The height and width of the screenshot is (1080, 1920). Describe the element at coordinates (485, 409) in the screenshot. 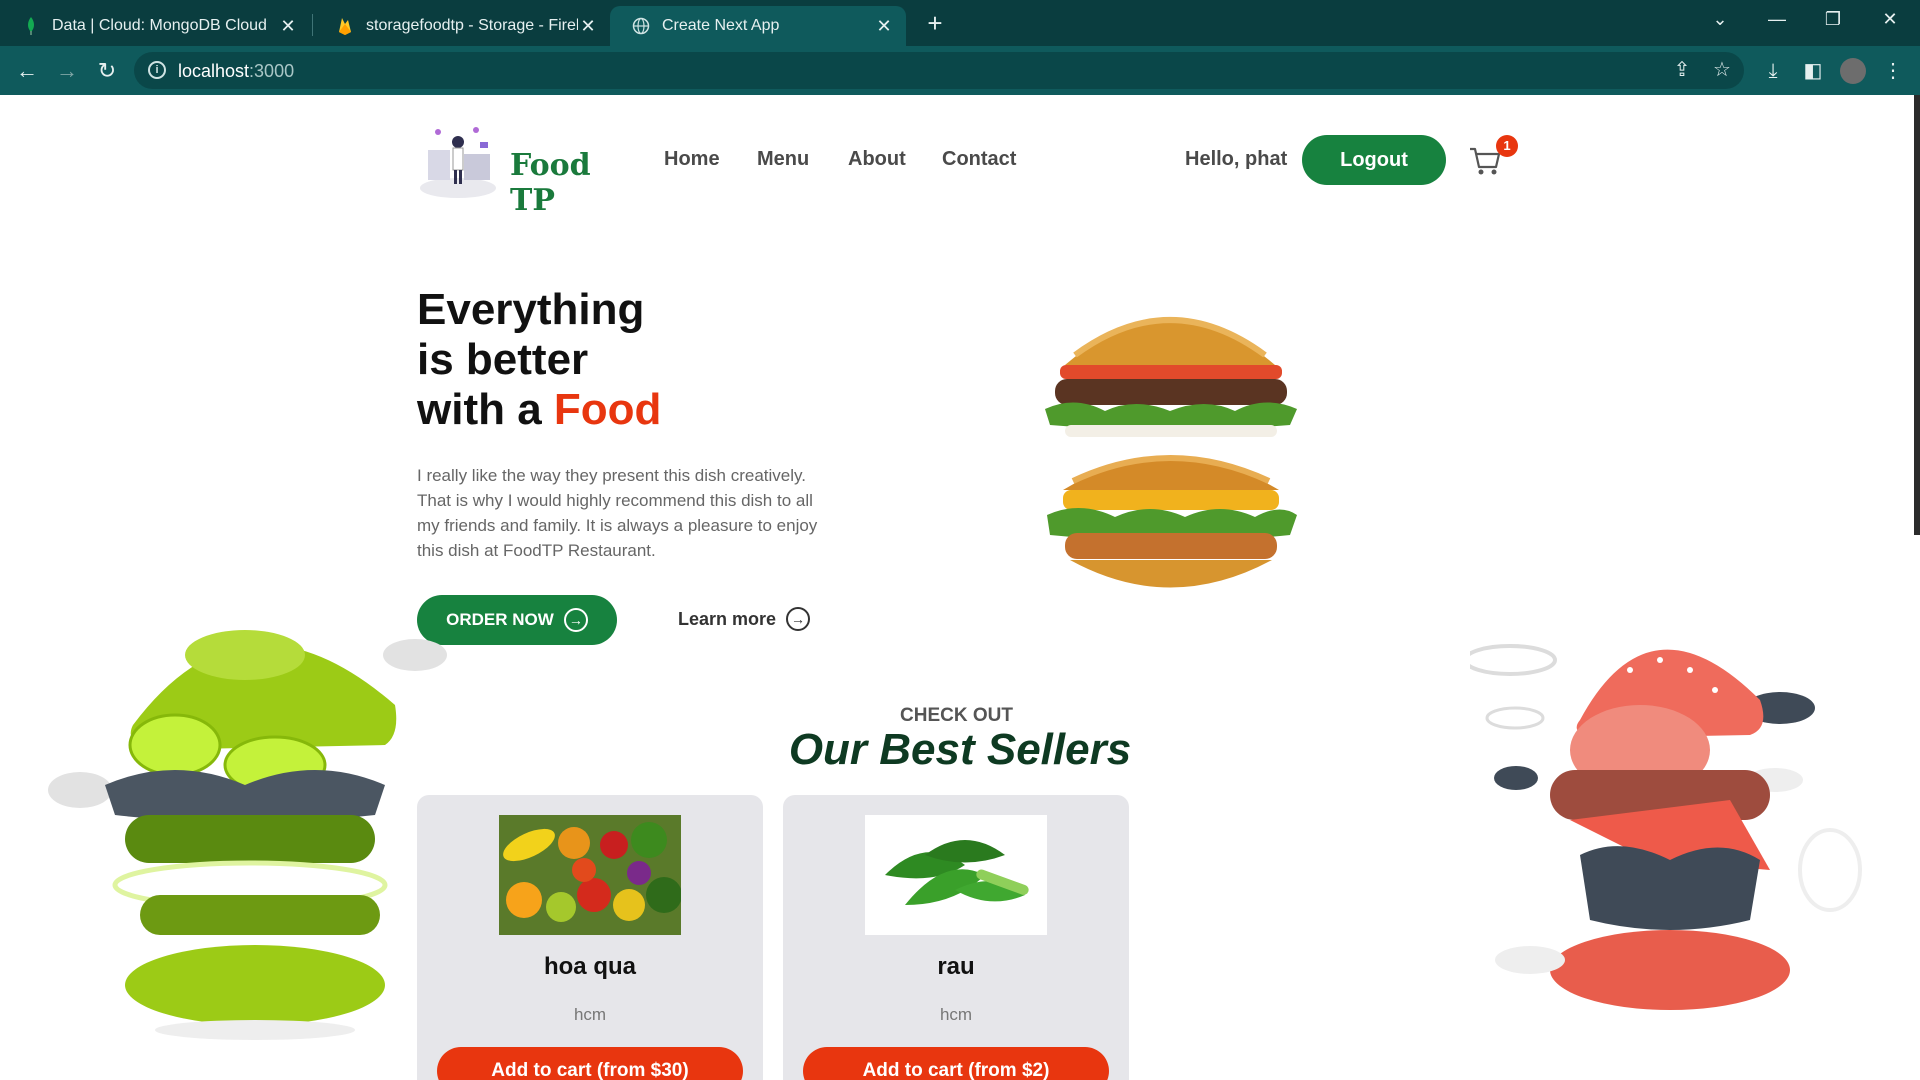

I see `hero-title-prefix: with a` at that location.